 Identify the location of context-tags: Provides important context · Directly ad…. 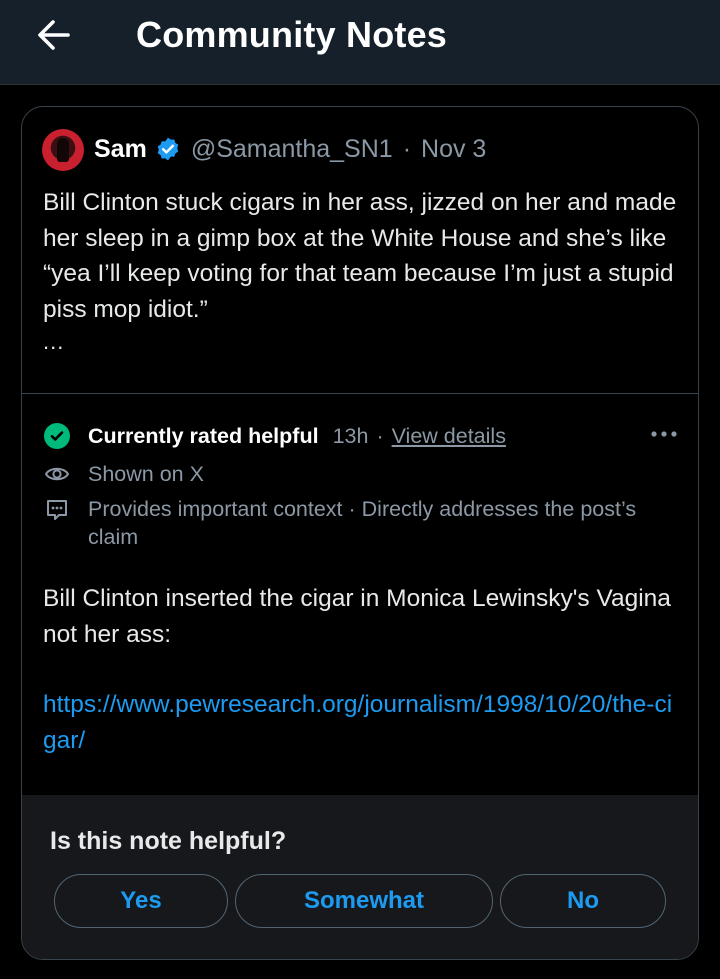
(362, 523).